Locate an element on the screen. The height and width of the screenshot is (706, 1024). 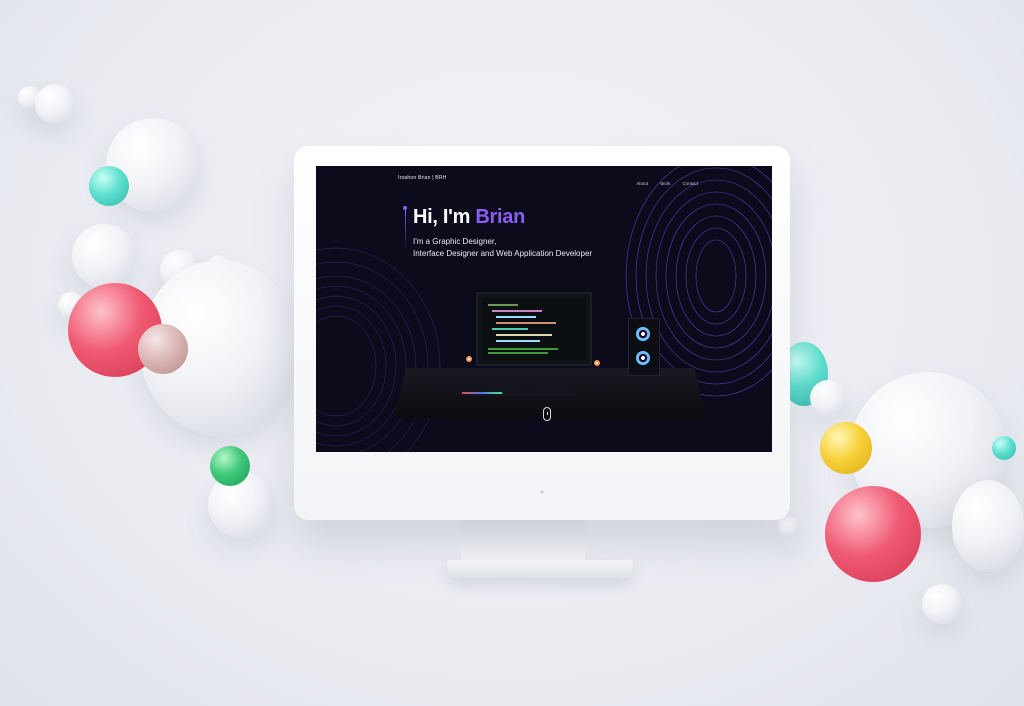
keyboard-rgb is located at coordinates (482, 393).